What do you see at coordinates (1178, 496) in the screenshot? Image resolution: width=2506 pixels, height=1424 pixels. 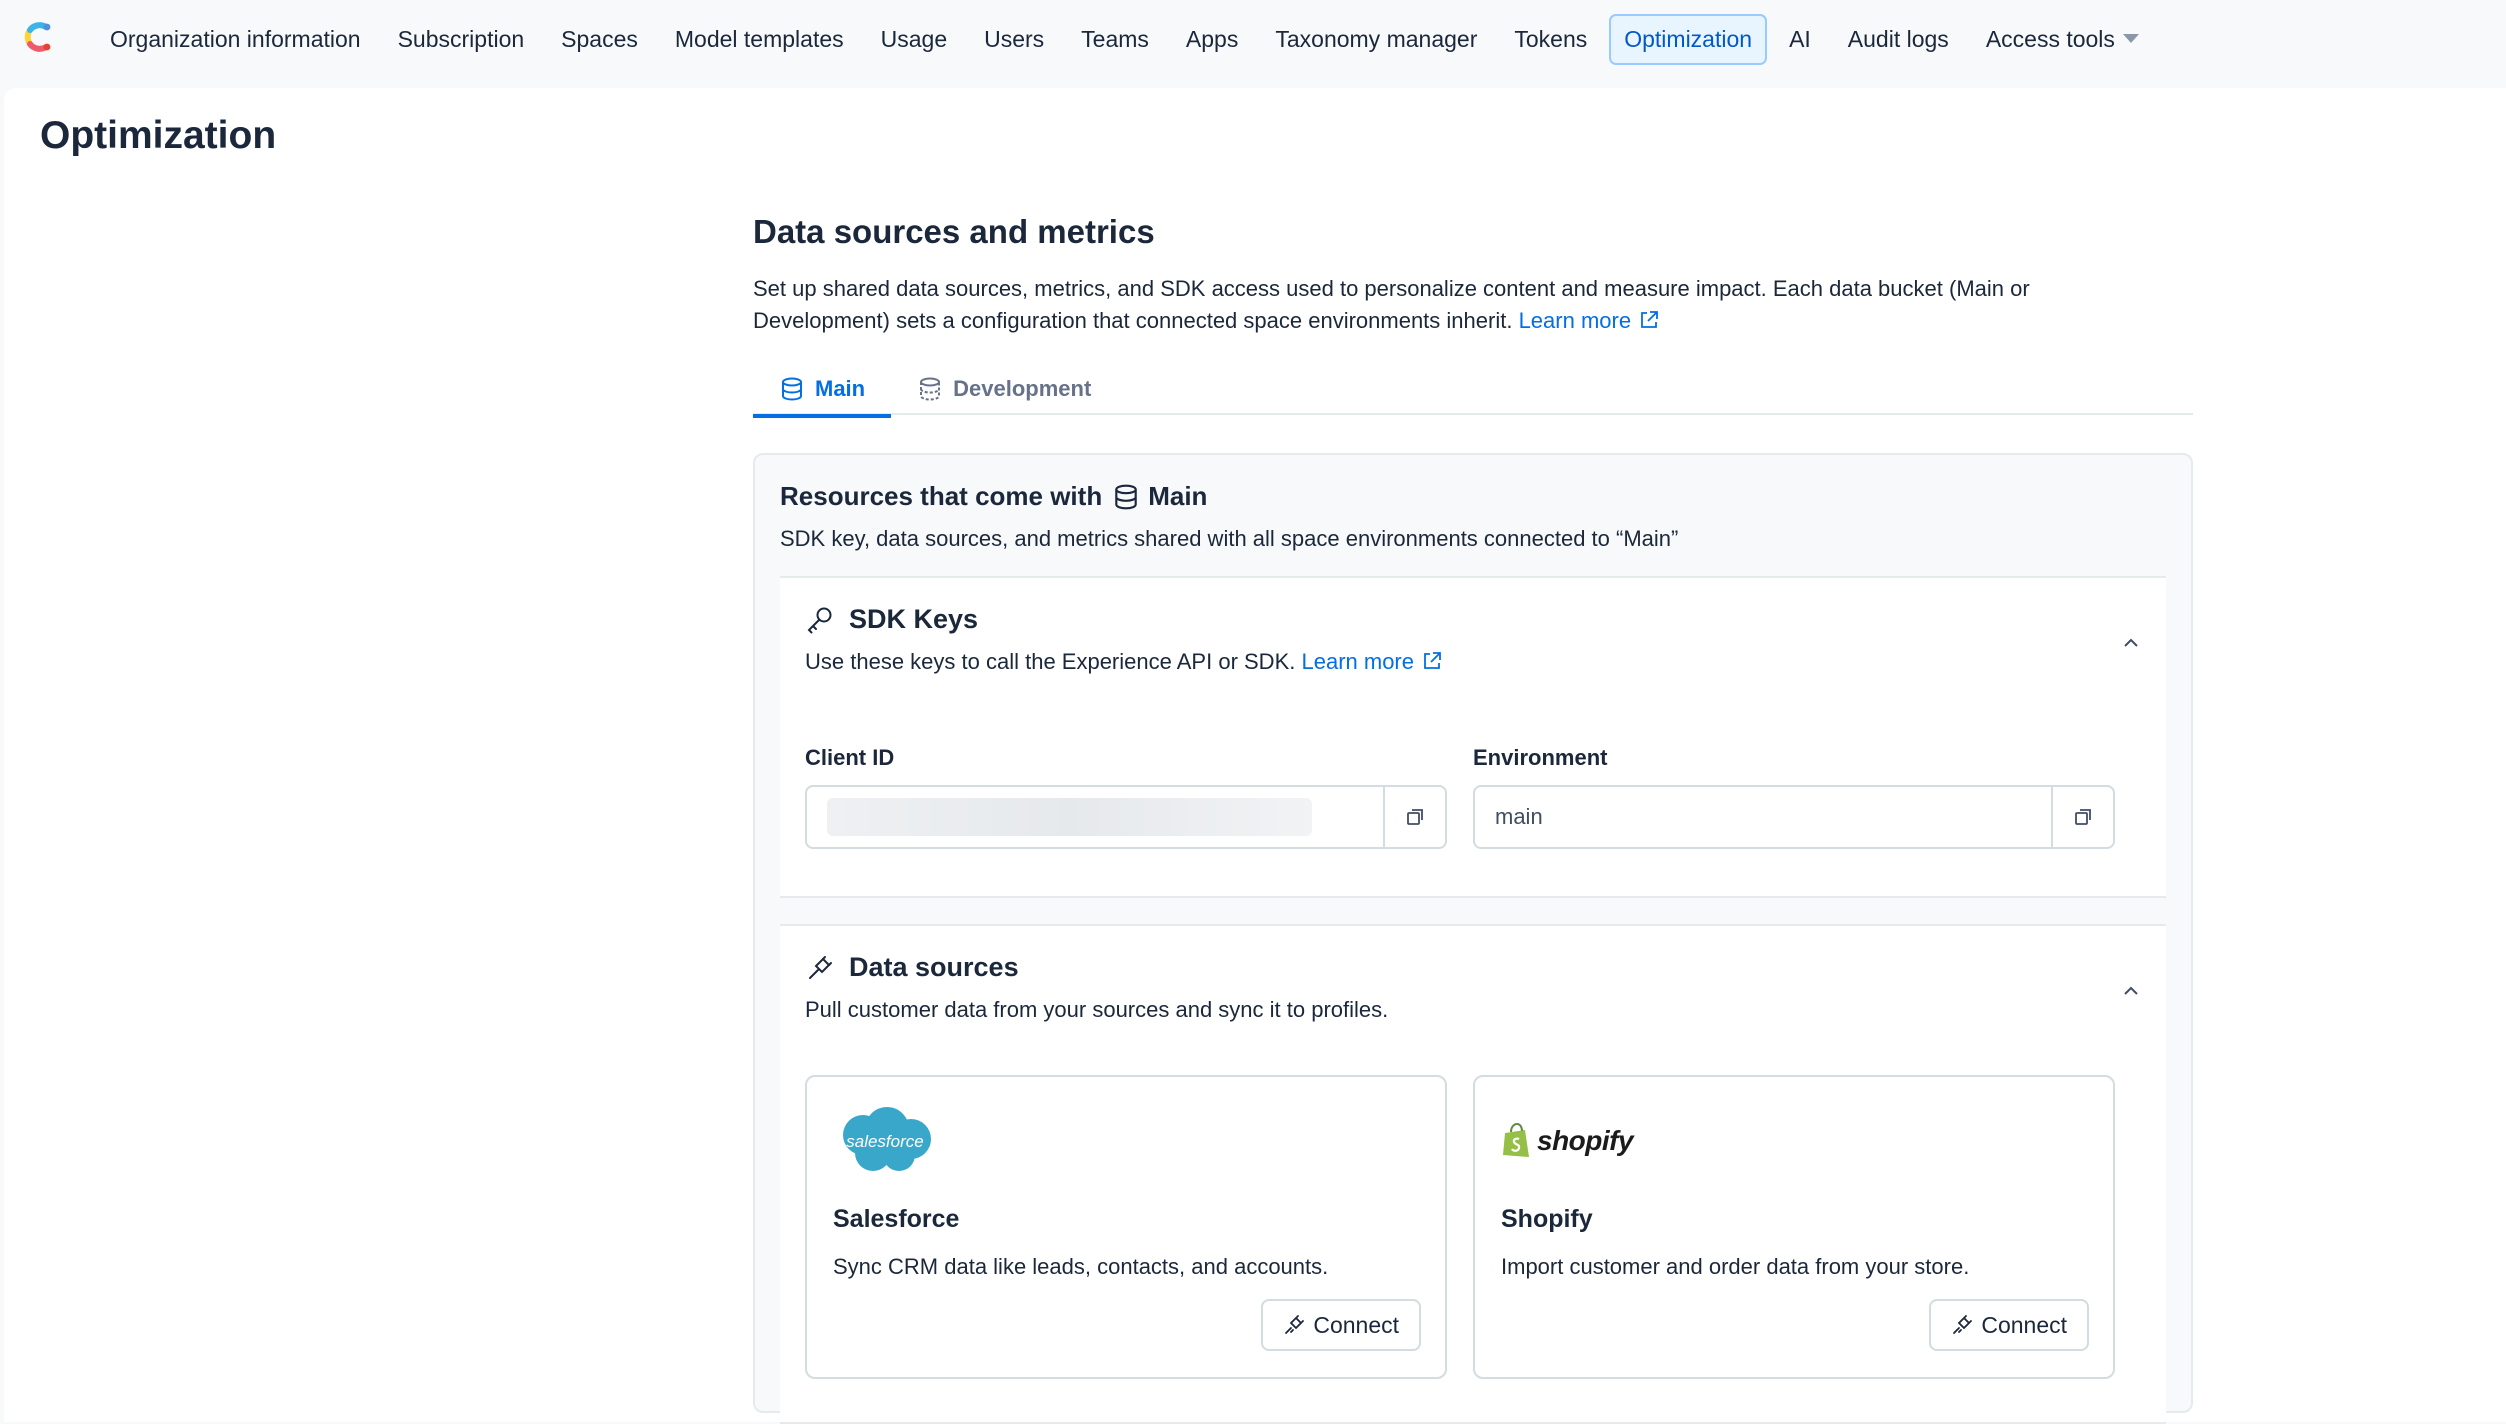 I see `resources-bucket-name: Main` at bounding box center [1178, 496].